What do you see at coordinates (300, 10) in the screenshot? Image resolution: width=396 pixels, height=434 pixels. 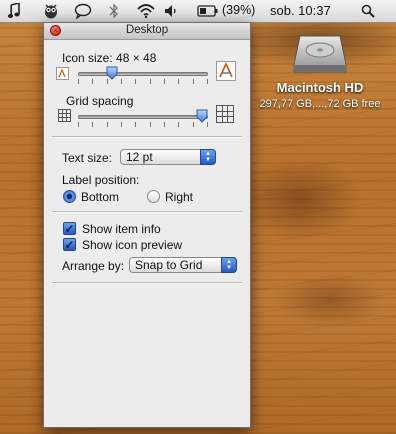 I see `menu-clock: sob. 10:37` at bounding box center [300, 10].